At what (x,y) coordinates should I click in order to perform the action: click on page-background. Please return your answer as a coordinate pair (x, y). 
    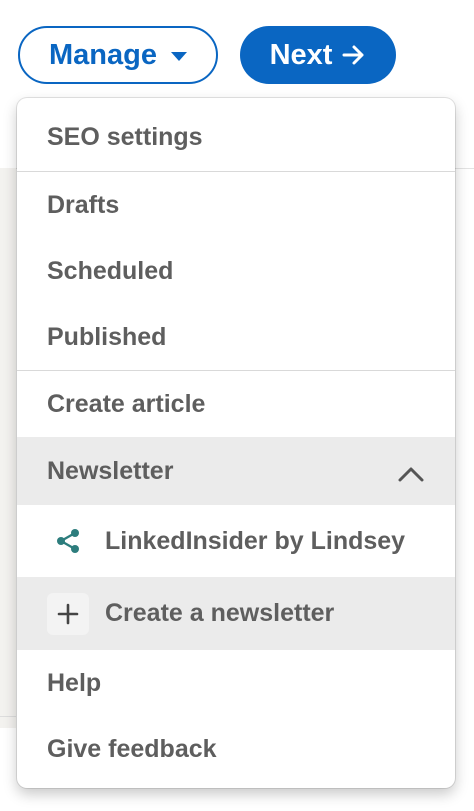
    Looking at the image, I should click on (8, 448).